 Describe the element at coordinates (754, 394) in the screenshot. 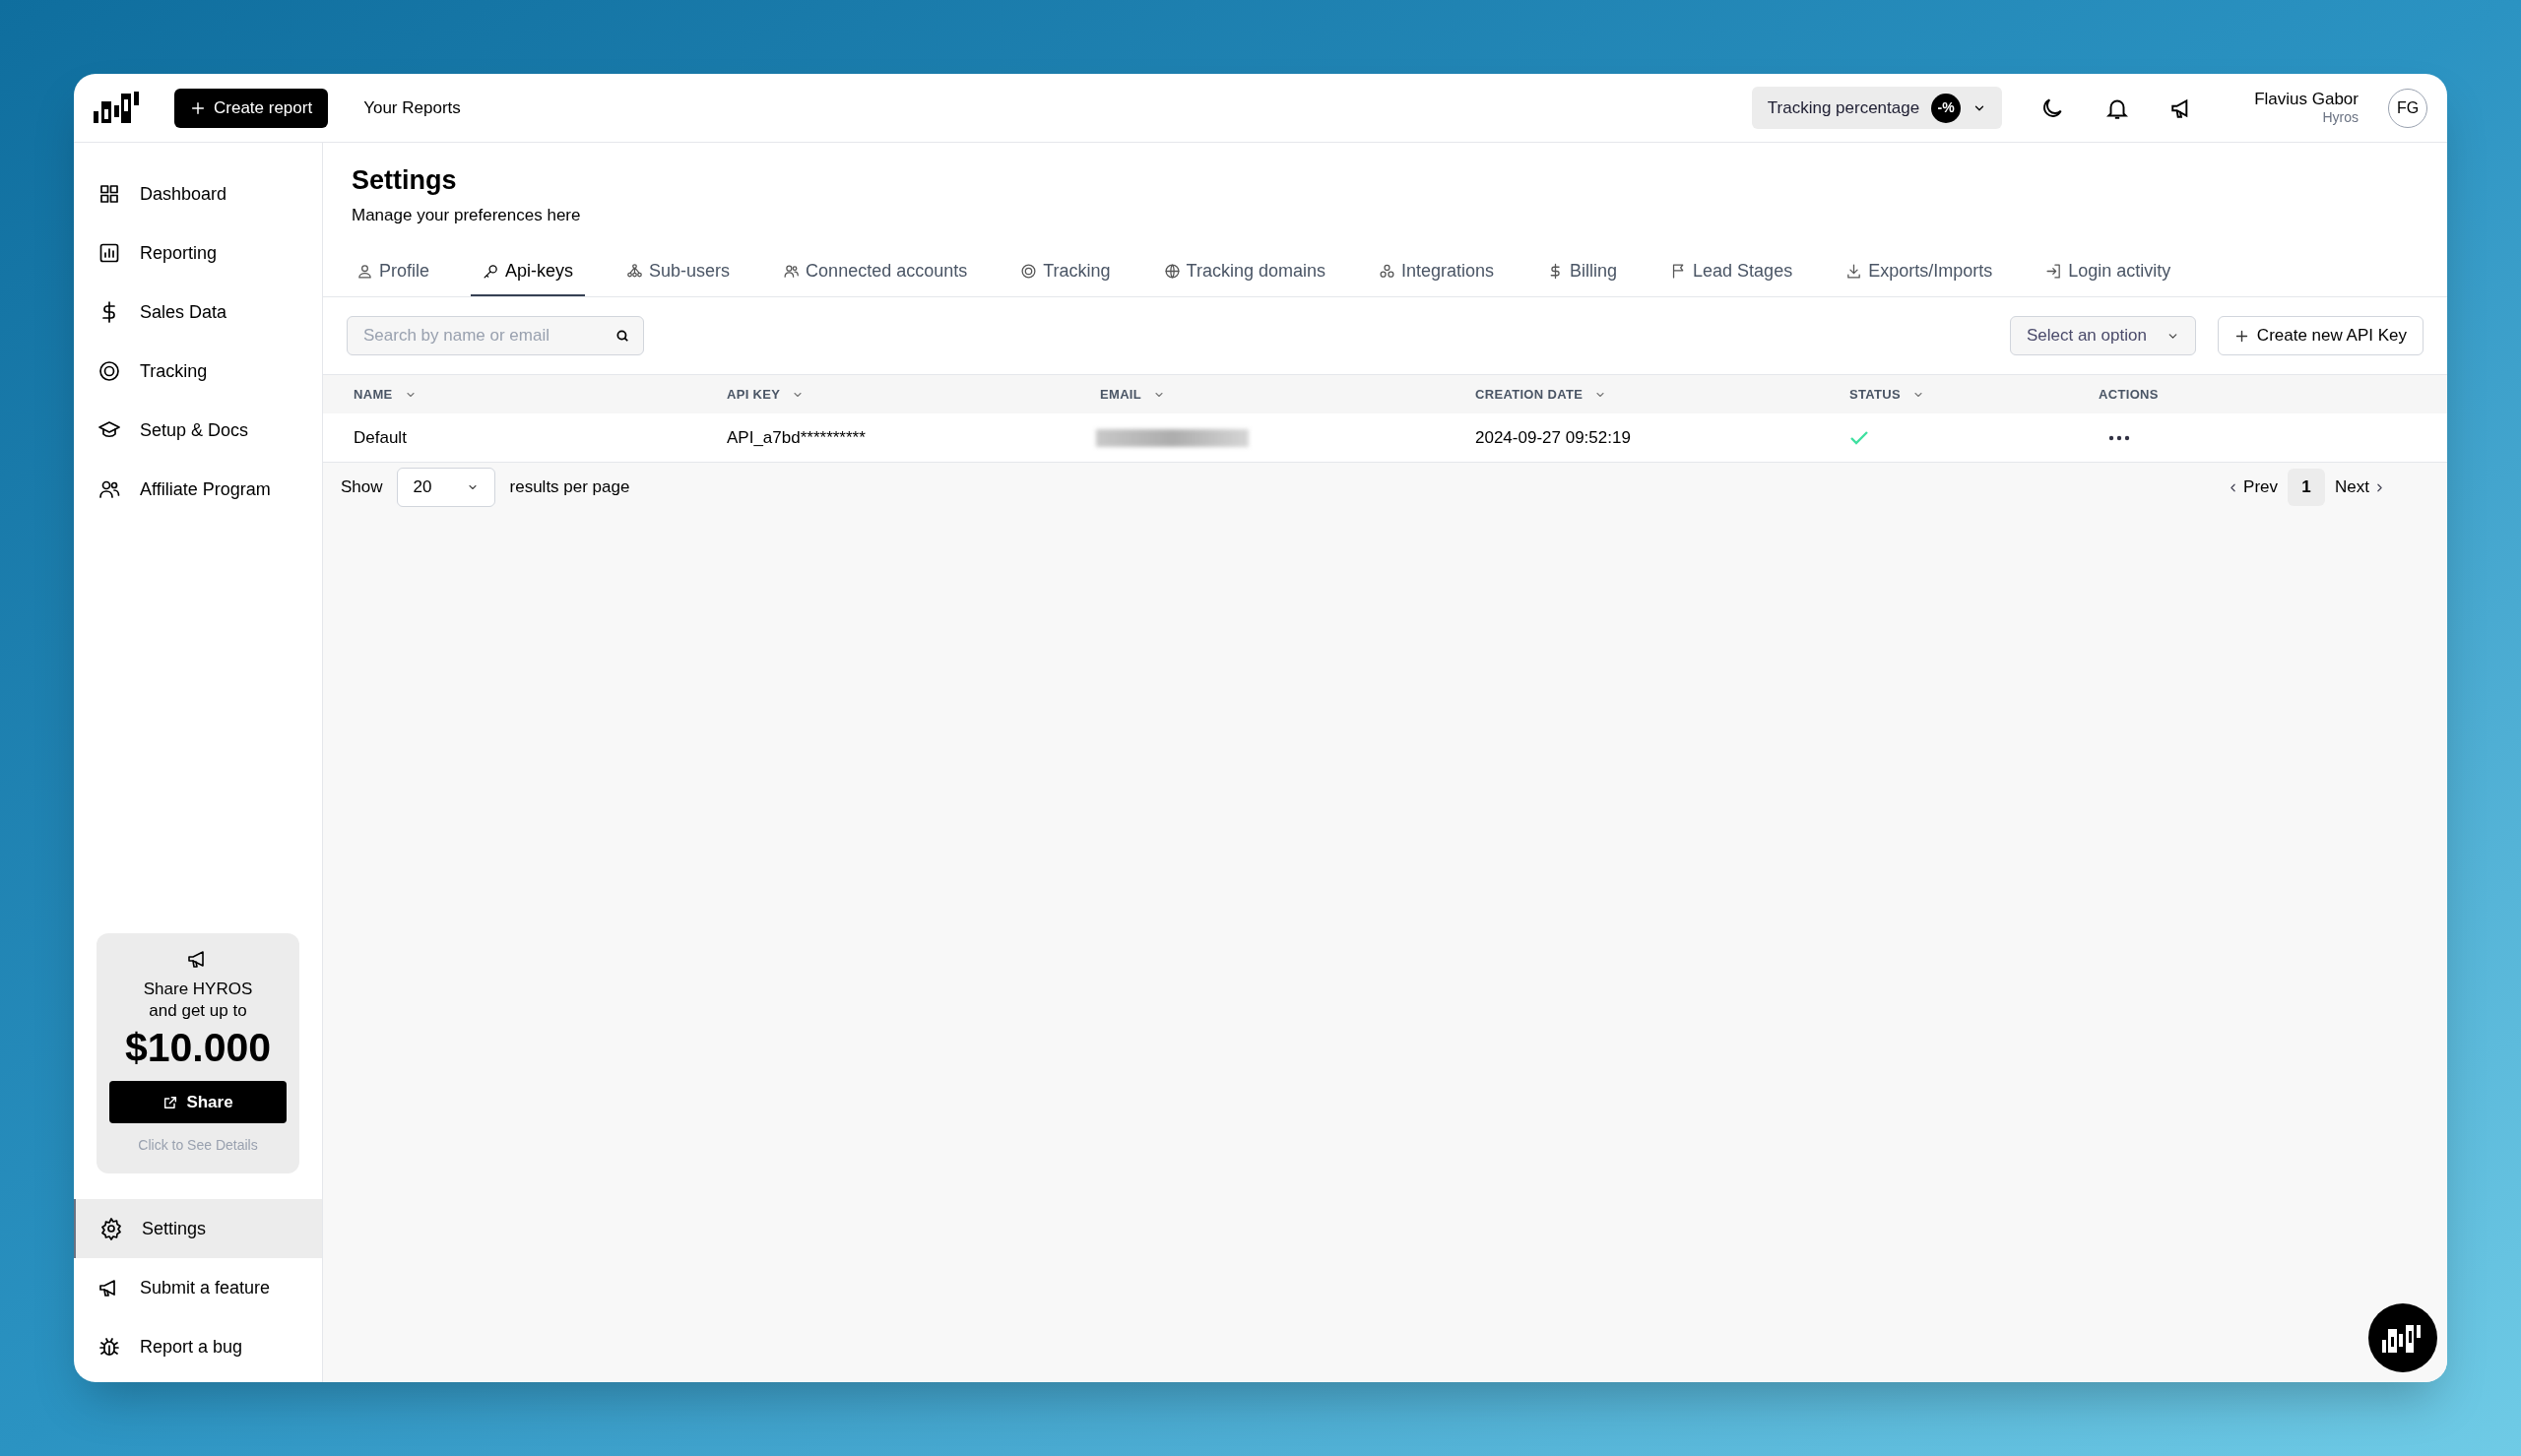

I see `column-header: API KEY` at that location.